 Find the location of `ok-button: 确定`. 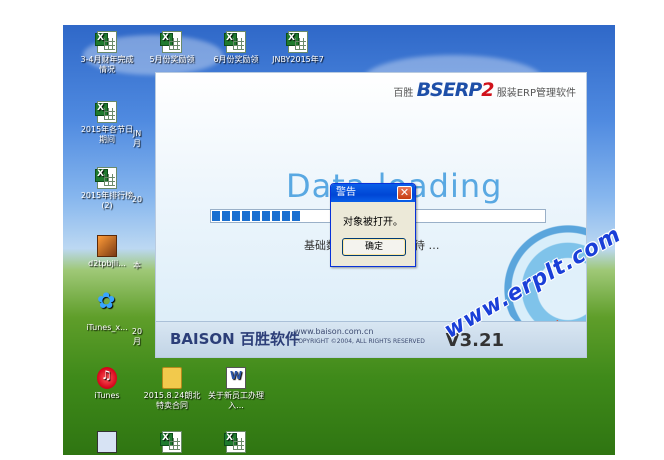

ok-button: 确定 is located at coordinates (374, 247).